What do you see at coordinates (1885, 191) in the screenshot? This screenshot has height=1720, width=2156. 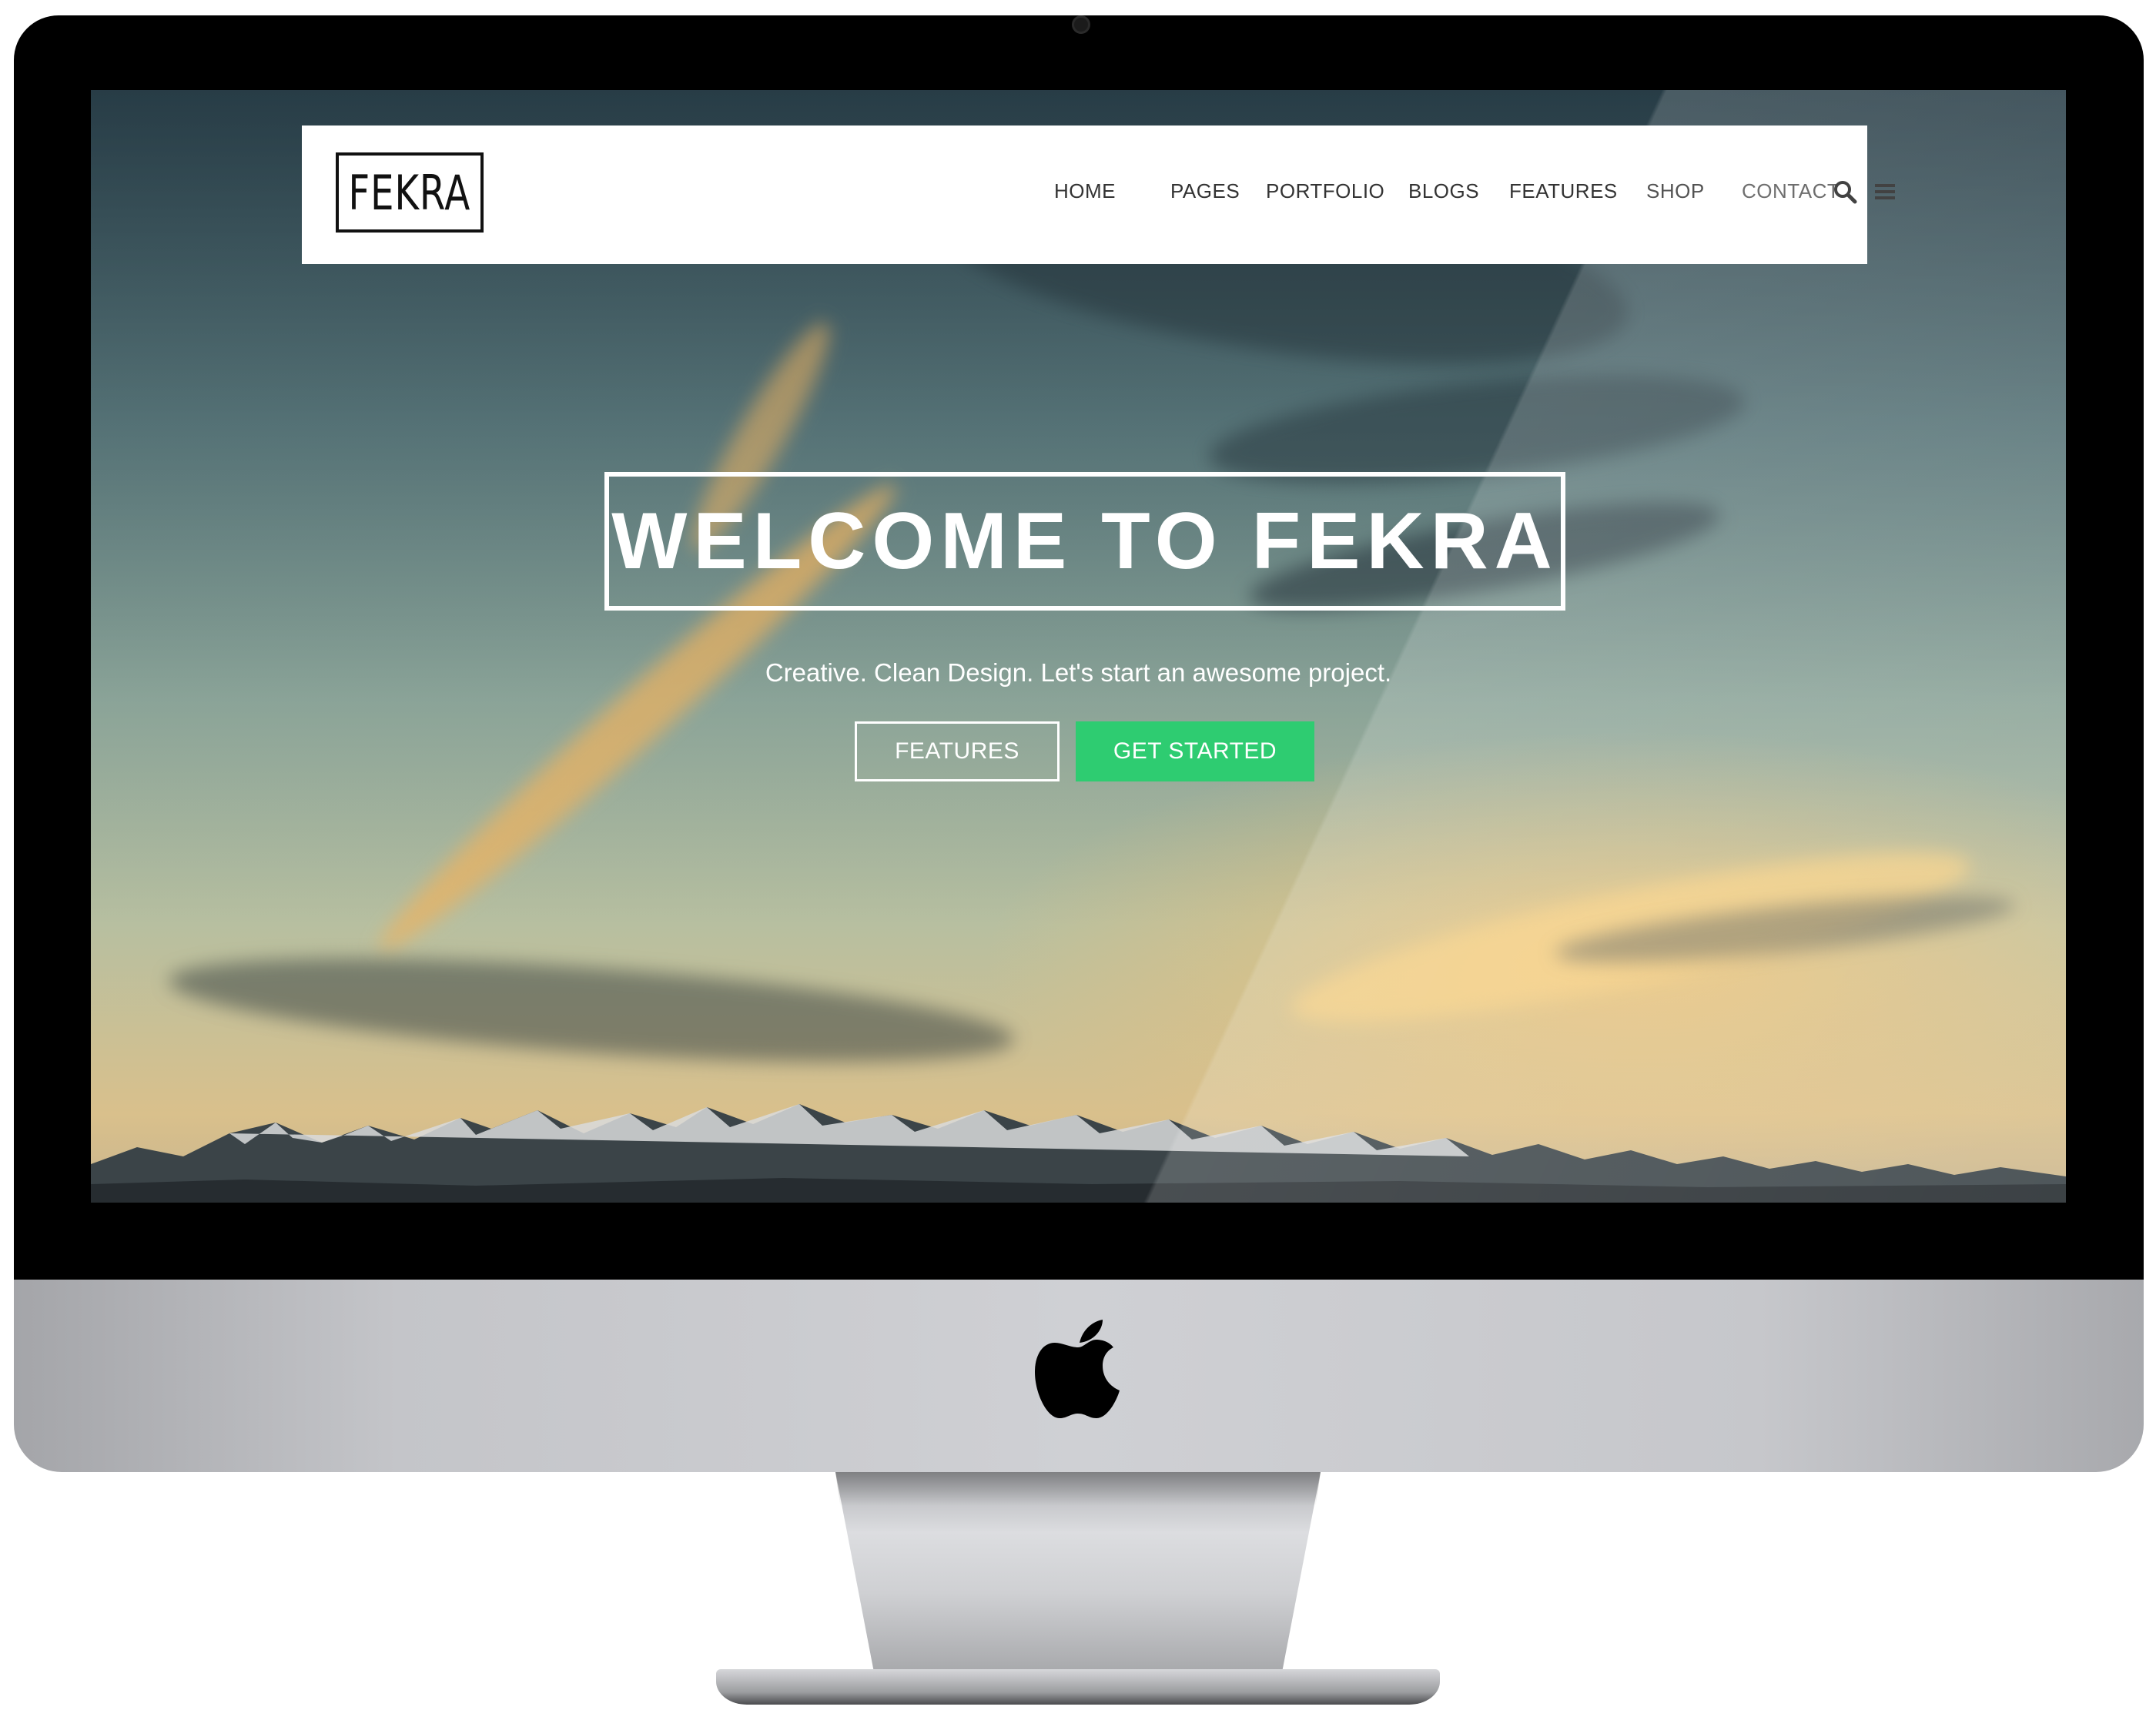 I see `hamburger-menu-icon` at bounding box center [1885, 191].